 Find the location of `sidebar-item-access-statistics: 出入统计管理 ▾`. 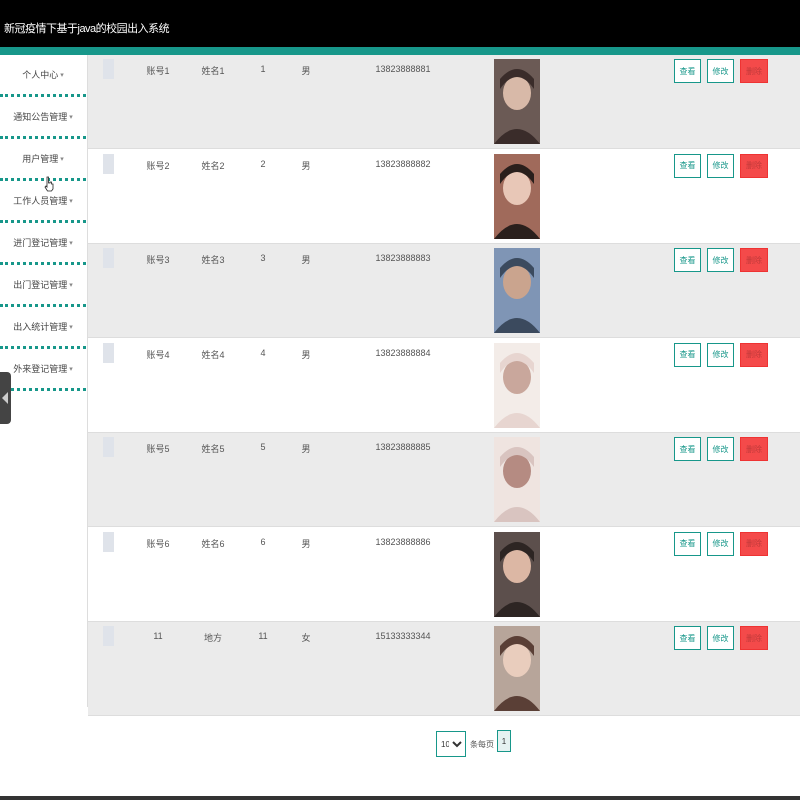

sidebar-item-access-statistics: 出入统计管理 ▾ is located at coordinates (43, 328).